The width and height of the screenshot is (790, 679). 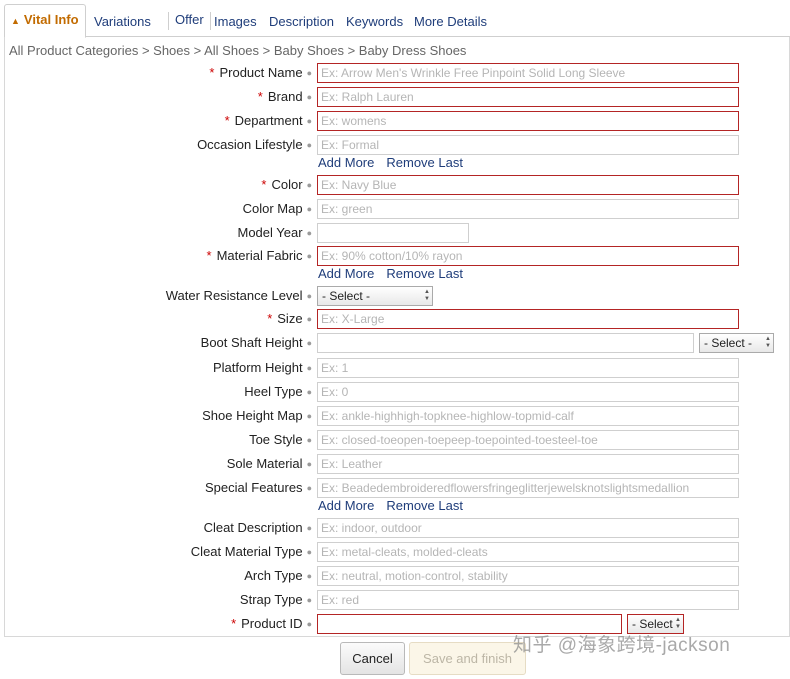 I want to click on label-text: Product ID, so click(x=272, y=623).